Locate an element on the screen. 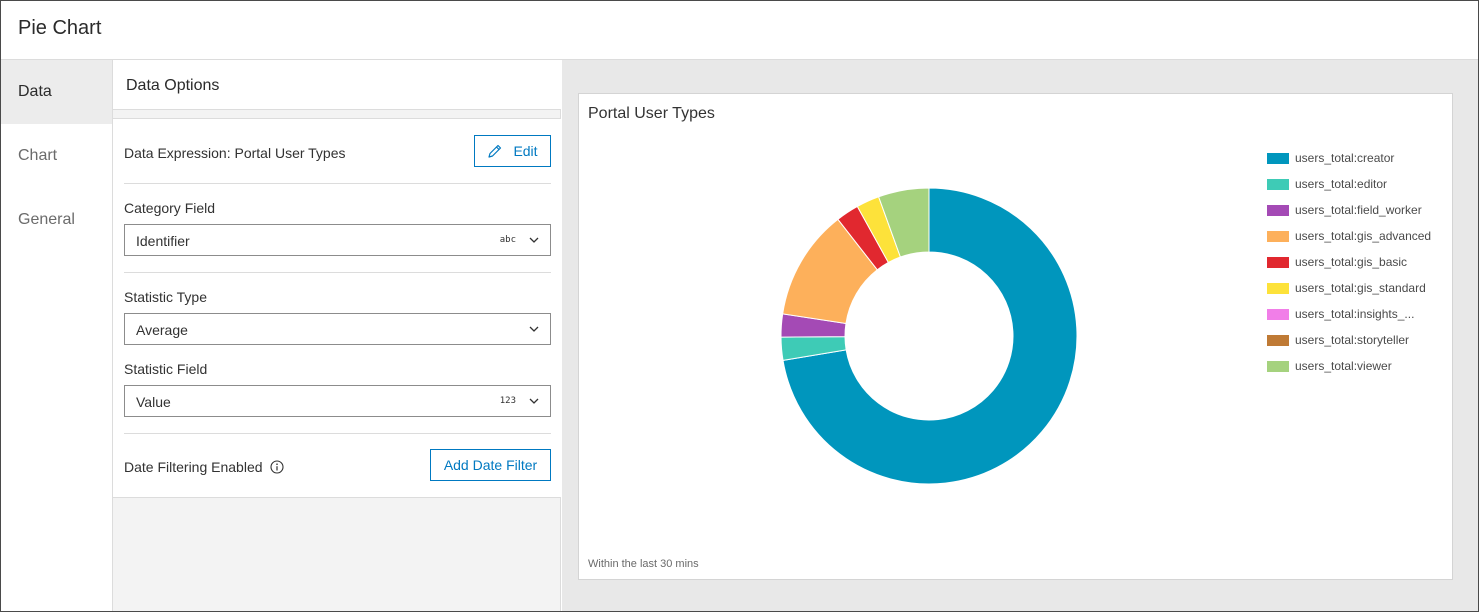  legend-item: users_total:creator is located at coordinates (1359, 164).